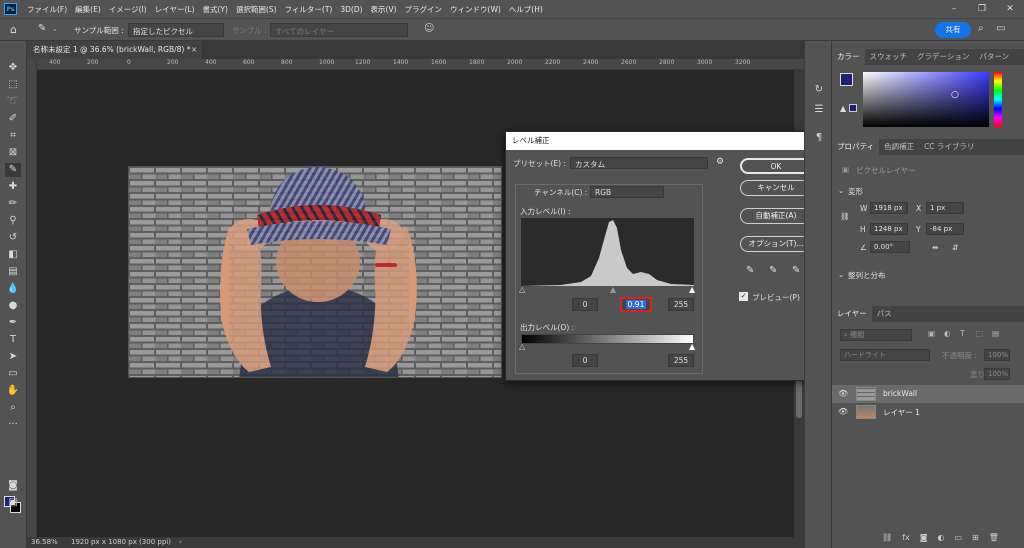 Image resolution: width=1024 pixels, height=548 pixels. What do you see at coordinates (256, 9) in the screenshot?
I see `menu-select: 選択範囲(S)` at bounding box center [256, 9].